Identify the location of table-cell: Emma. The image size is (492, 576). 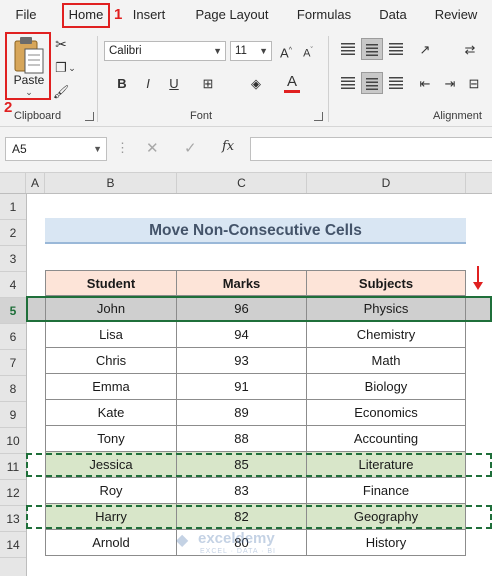
(111, 387).